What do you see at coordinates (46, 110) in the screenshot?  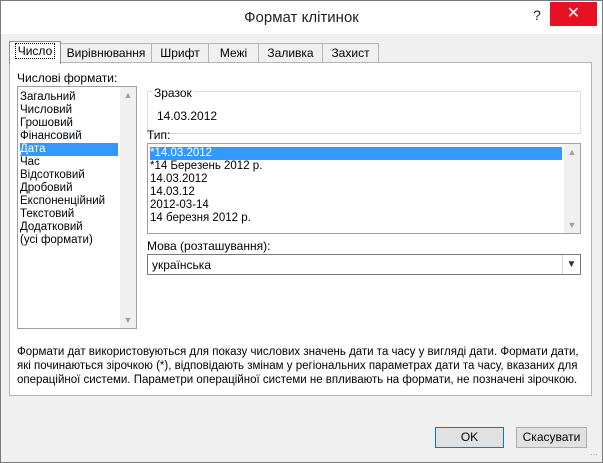 I see `list-item: Числовий` at bounding box center [46, 110].